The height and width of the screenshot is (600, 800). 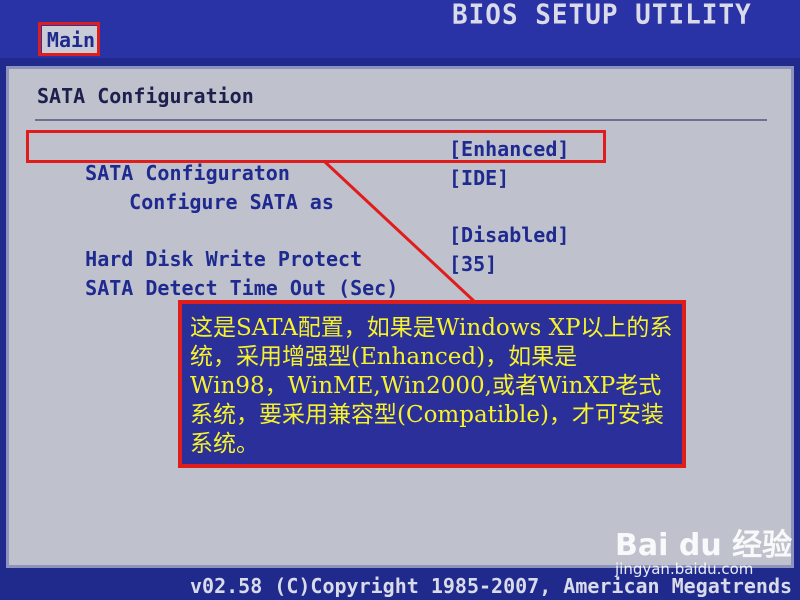 What do you see at coordinates (509, 235) in the screenshot?
I see `setting-value: [Disabled]` at bounding box center [509, 235].